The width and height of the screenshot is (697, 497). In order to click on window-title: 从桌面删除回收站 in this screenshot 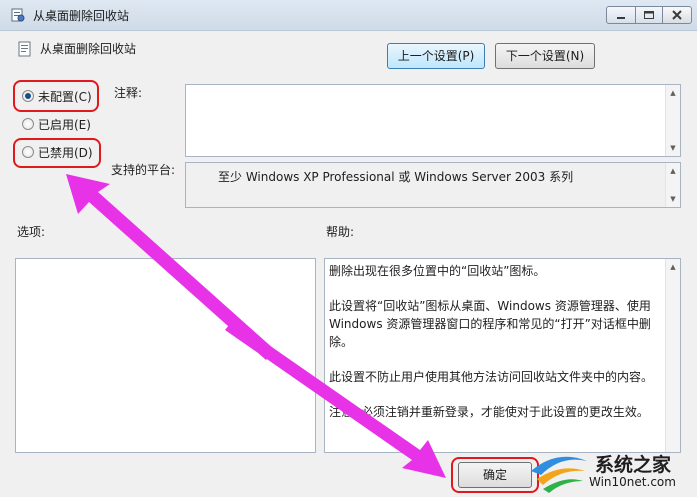, I will do `click(81, 16)`.